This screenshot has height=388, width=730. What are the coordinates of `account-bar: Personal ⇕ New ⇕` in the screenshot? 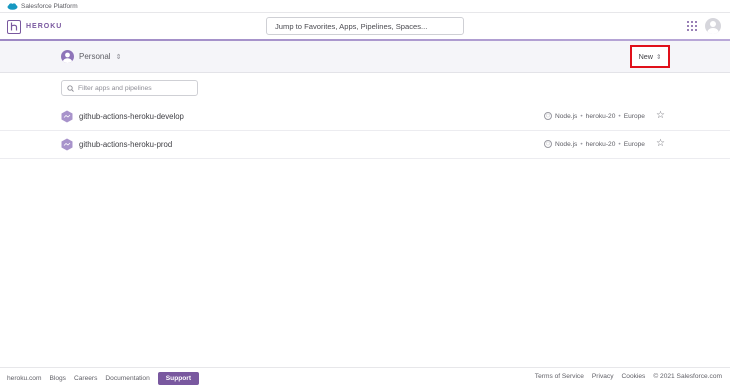 It's located at (365, 57).